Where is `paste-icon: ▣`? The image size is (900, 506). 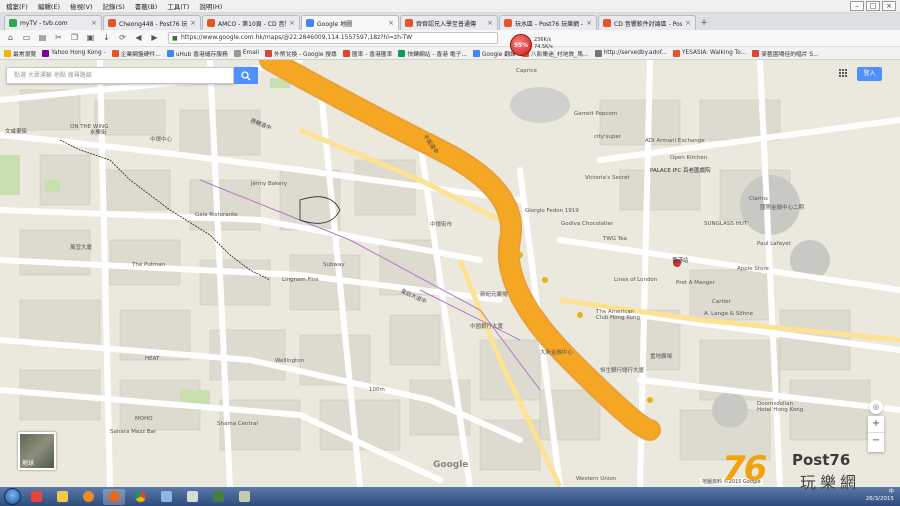
paste-icon: ▣ is located at coordinates (90, 38).